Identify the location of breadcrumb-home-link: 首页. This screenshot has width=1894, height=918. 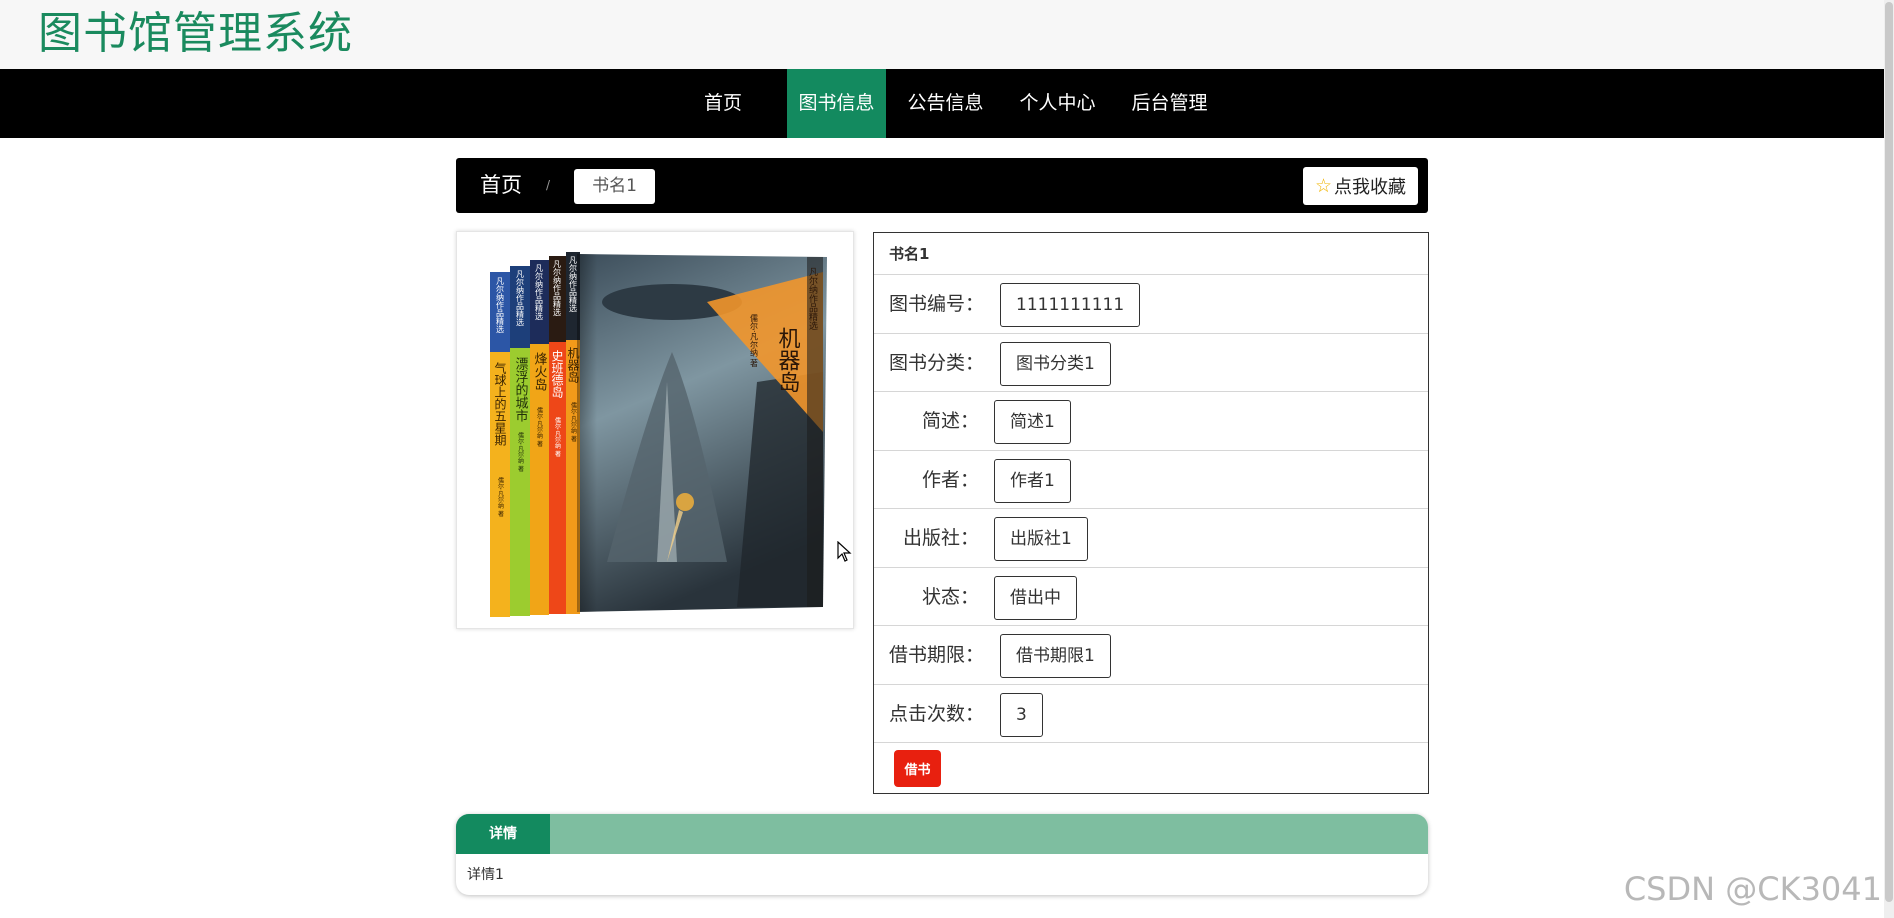
(501, 185).